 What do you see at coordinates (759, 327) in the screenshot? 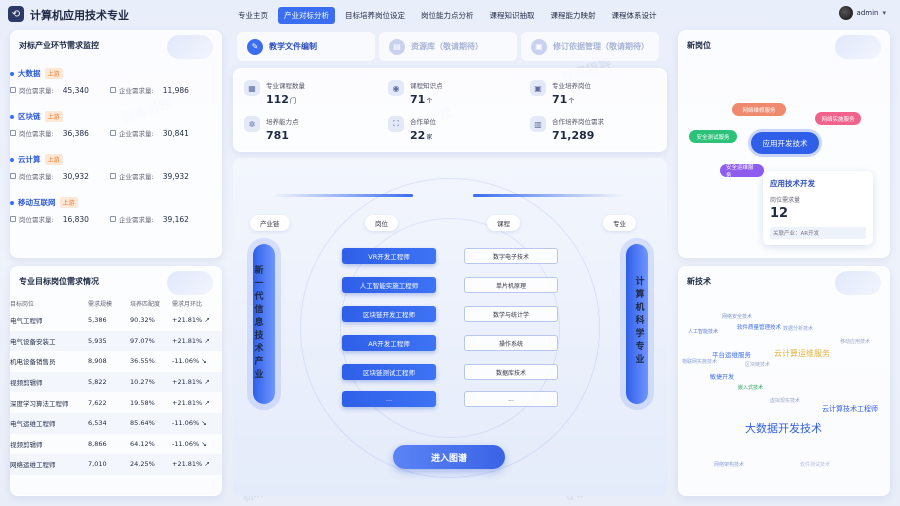
I see `tech-word: 软件质量管理技术` at bounding box center [759, 327].